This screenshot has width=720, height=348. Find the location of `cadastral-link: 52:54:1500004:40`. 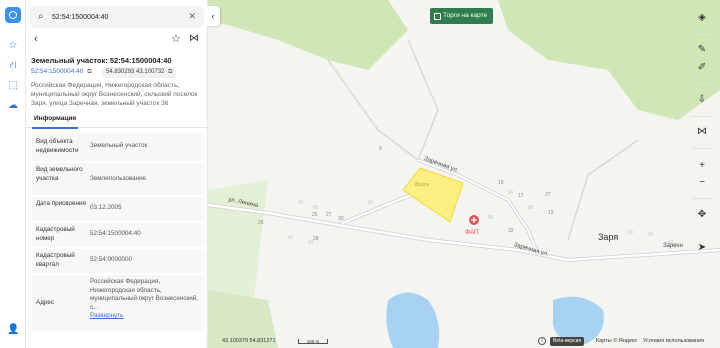

cadastral-link: 52:54:1500004:40 is located at coordinates (57, 71).